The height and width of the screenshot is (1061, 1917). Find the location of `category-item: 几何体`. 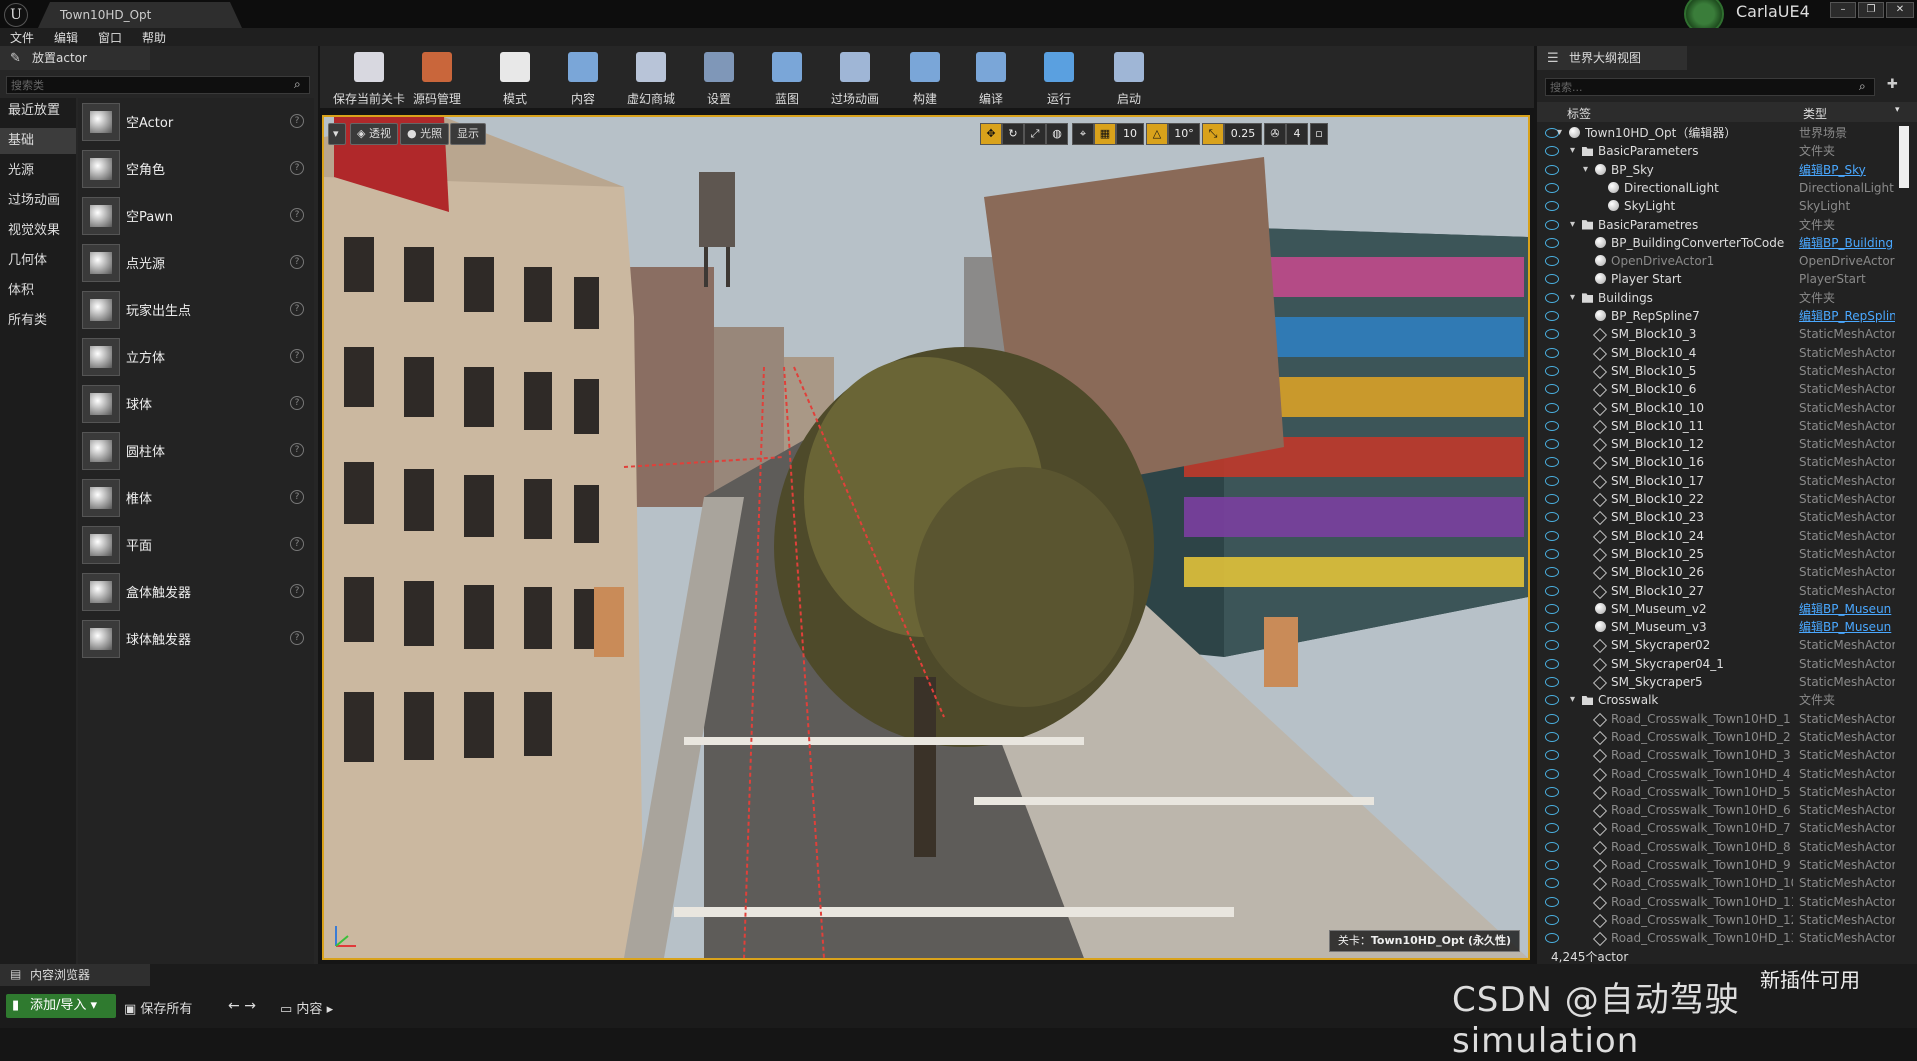

category-item: 几何体 is located at coordinates (38, 261).